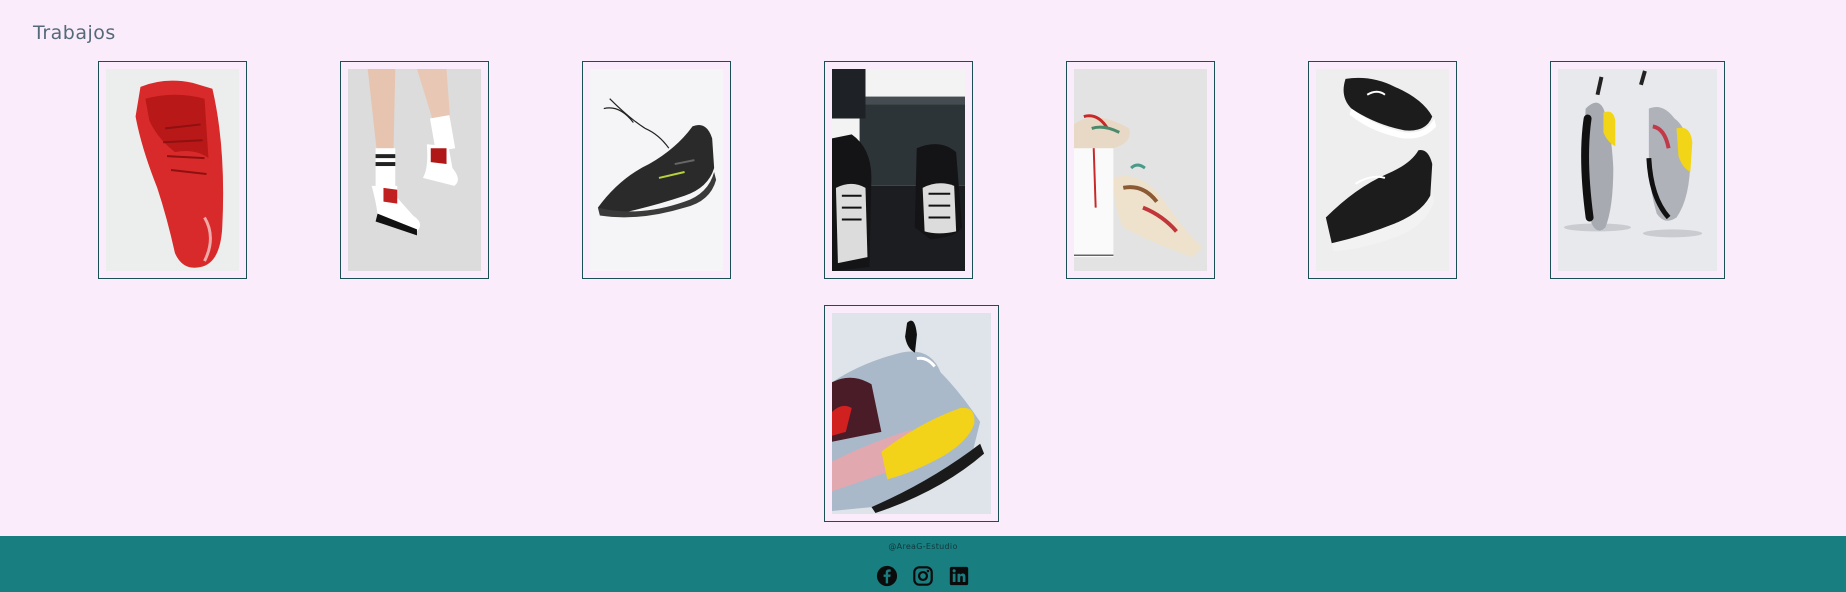  What do you see at coordinates (887, 576) in the screenshot?
I see `facebook-icon` at bounding box center [887, 576].